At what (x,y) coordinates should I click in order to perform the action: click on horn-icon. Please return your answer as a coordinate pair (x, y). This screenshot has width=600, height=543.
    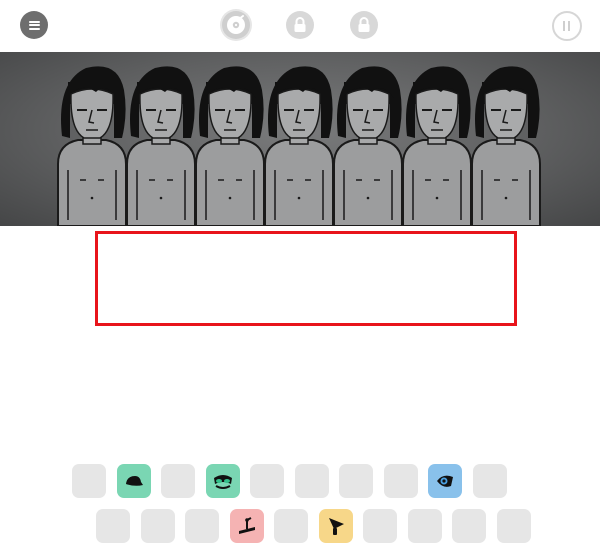
    Looking at the image, I should click on (336, 526).